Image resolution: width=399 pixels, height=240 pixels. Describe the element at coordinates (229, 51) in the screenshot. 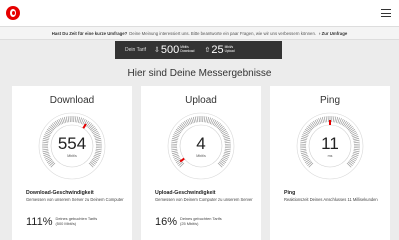

I see `tarif-upload-label: Upload` at that location.